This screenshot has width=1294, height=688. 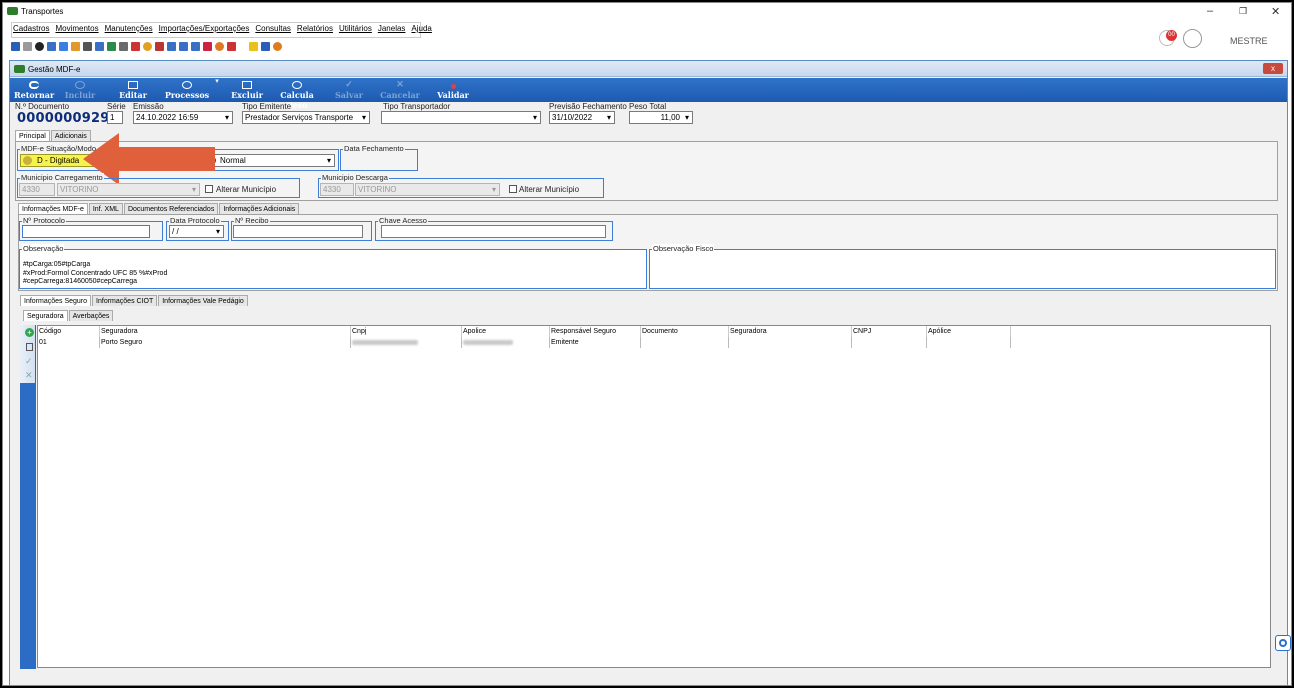 I want to click on alterar-municipio-carregamento-label: Alterar Município, so click(x=246, y=189).